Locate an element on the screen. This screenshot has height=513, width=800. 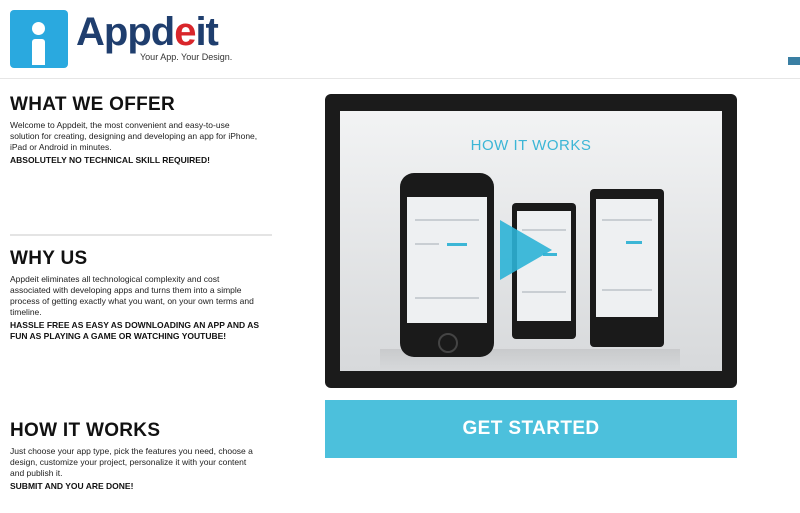
phone-image is located at coordinates (447, 265).